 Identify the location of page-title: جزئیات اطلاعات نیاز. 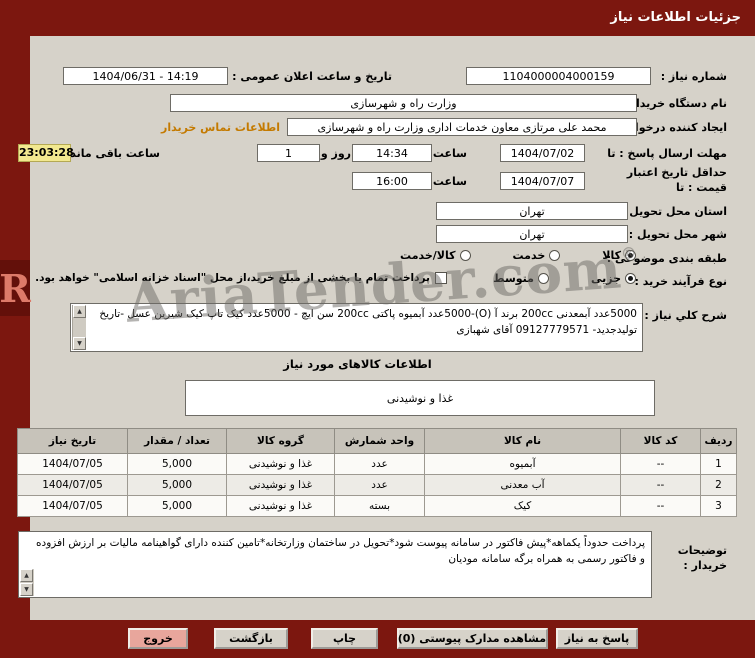
(675, 17).